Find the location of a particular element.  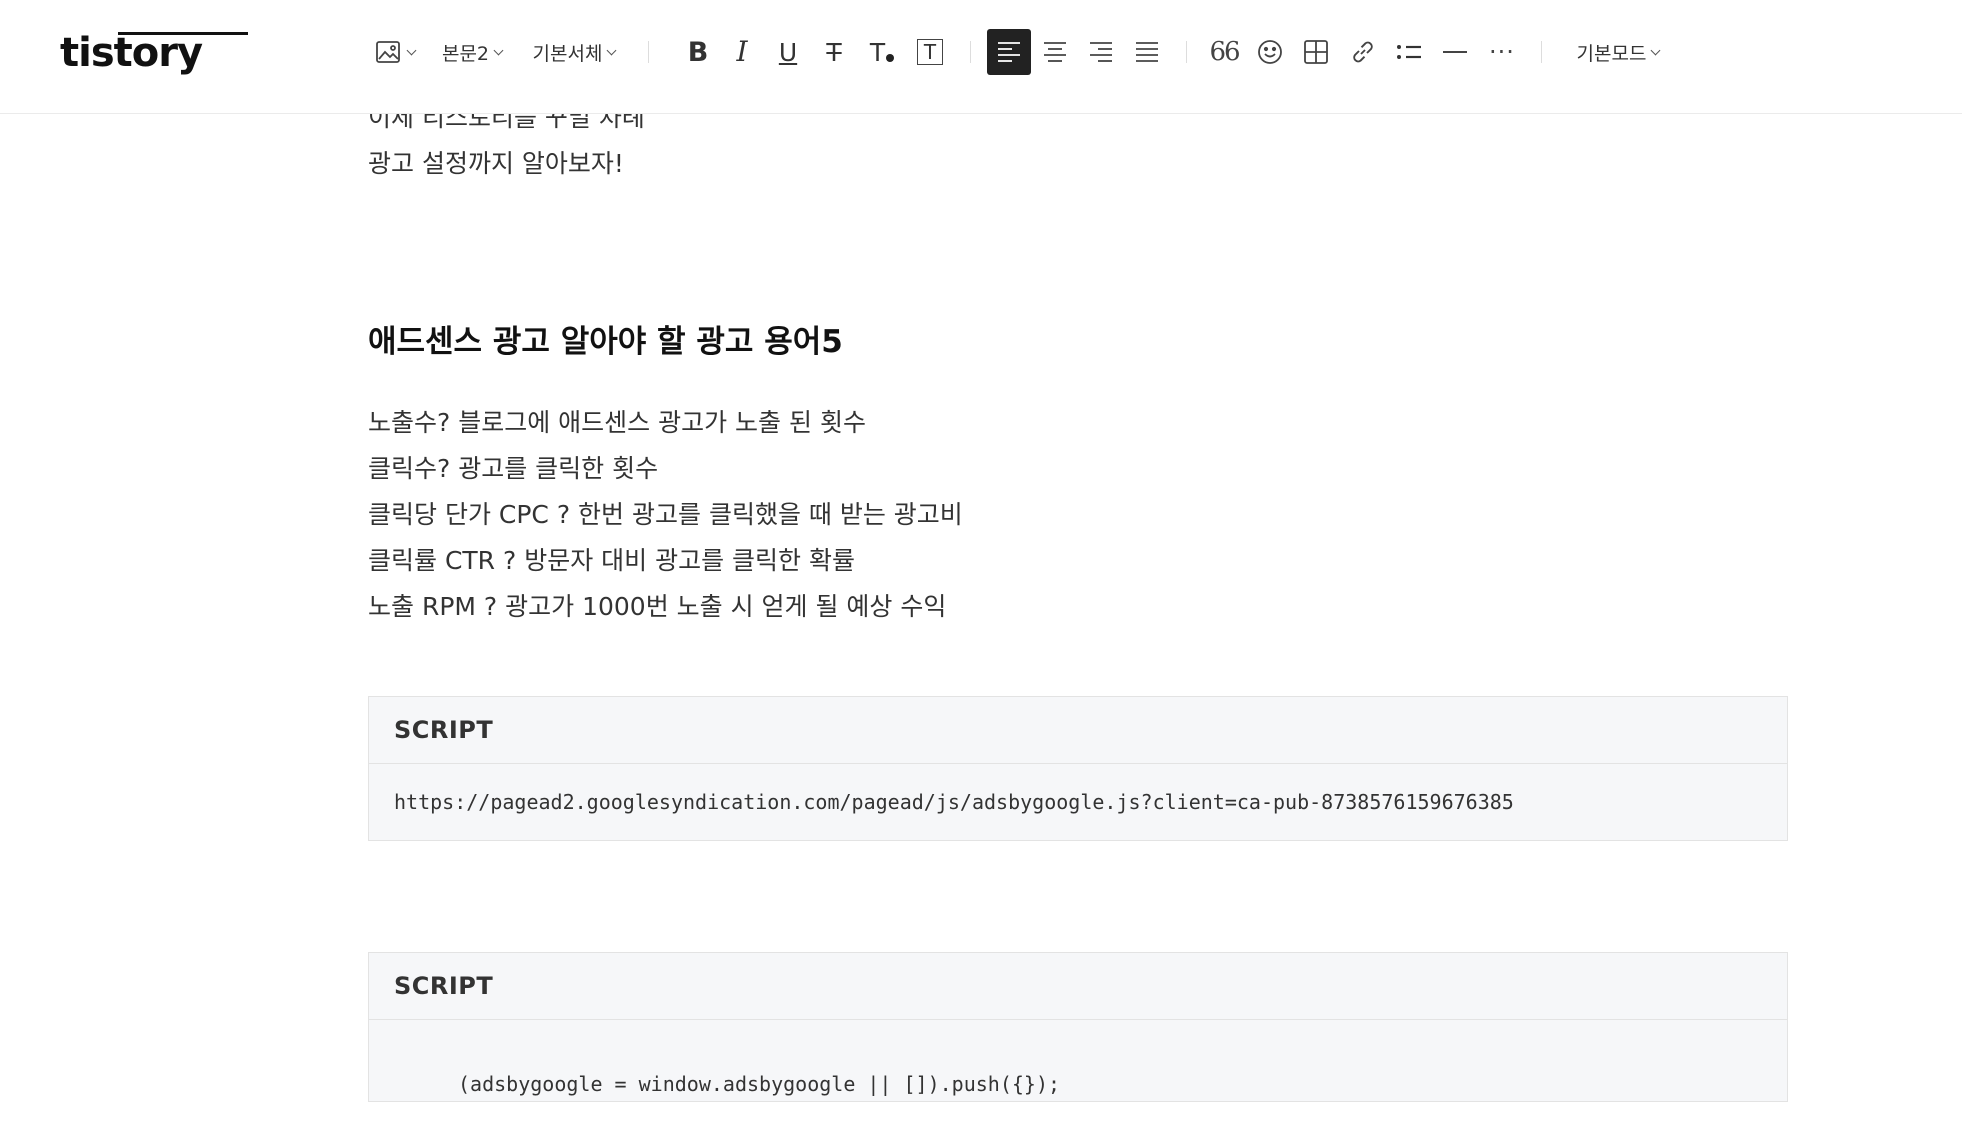

table-button is located at coordinates (1316, 52).